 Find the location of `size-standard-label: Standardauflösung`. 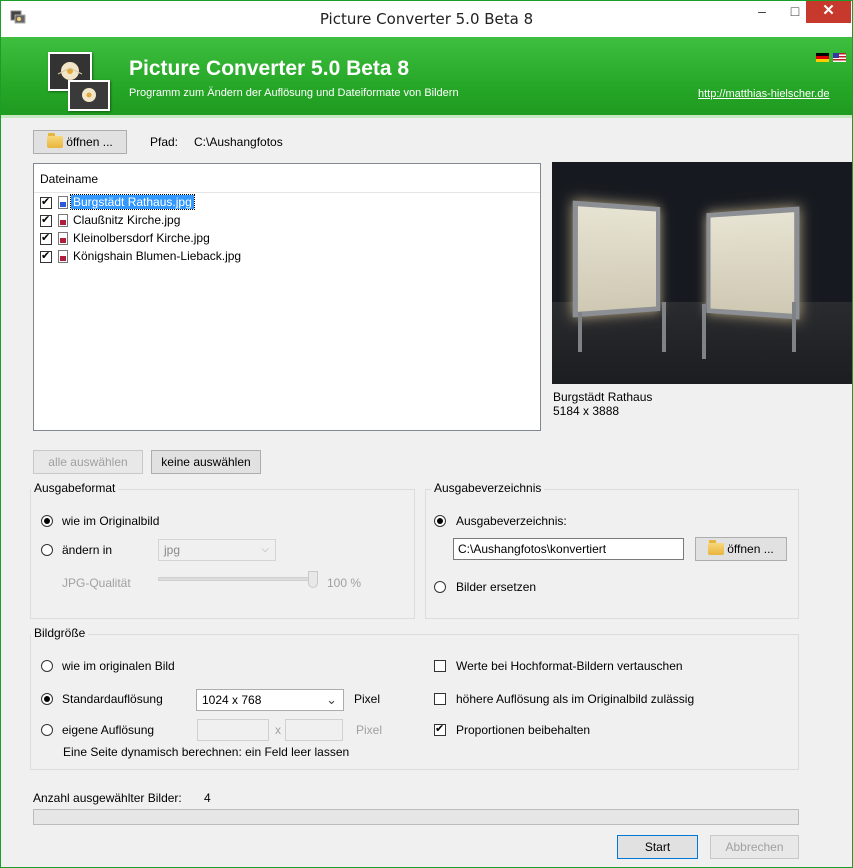

size-standard-label: Standardauflösung is located at coordinates (112, 699).